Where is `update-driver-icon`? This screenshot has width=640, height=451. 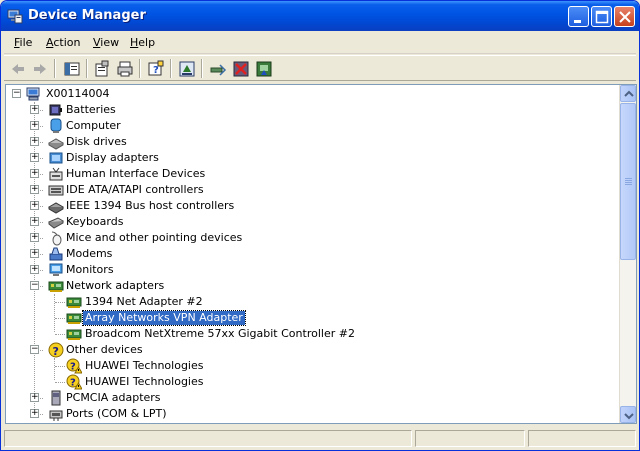
update-driver-icon is located at coordinates (187, 69).